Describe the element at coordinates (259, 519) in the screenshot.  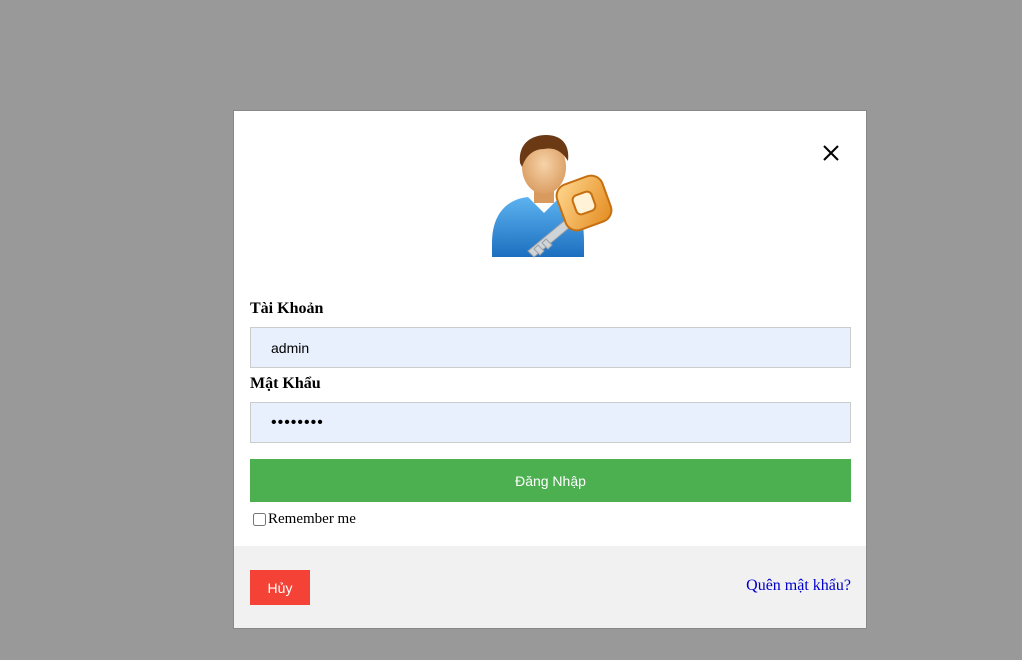
I see `remember-checkbox` at that location.